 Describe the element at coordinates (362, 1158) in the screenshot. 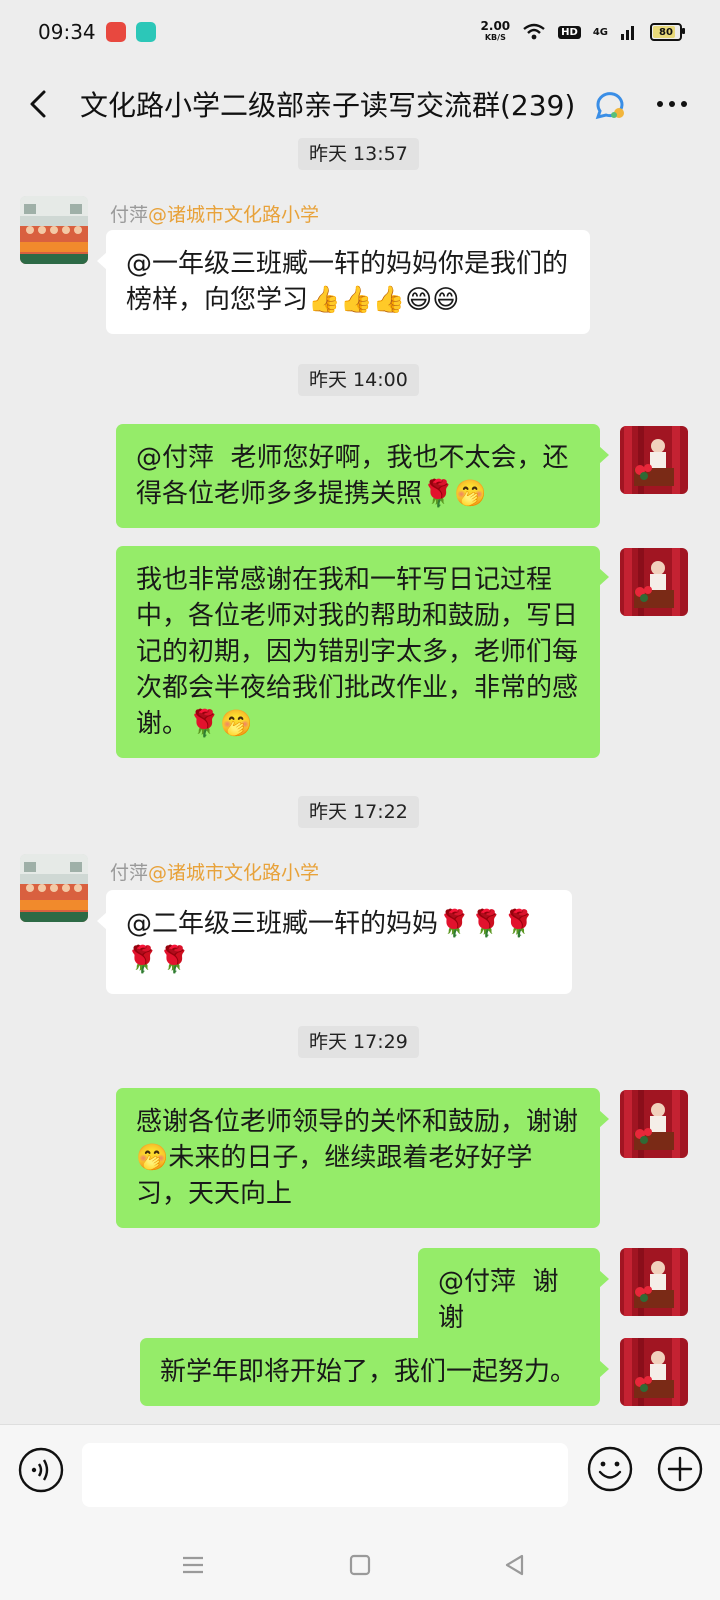

I see `message-bubble-outgoing: 感谢各位老师领导的关怀和鼓励，谢谢🤭未来的日子，继续跟着老好好学习，天天向上` at that location.